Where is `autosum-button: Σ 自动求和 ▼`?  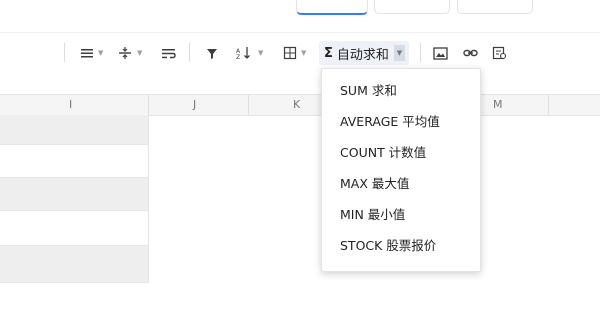
autosum-button: Σ 自动求和 ▼ is located at coordinates (364, 53).